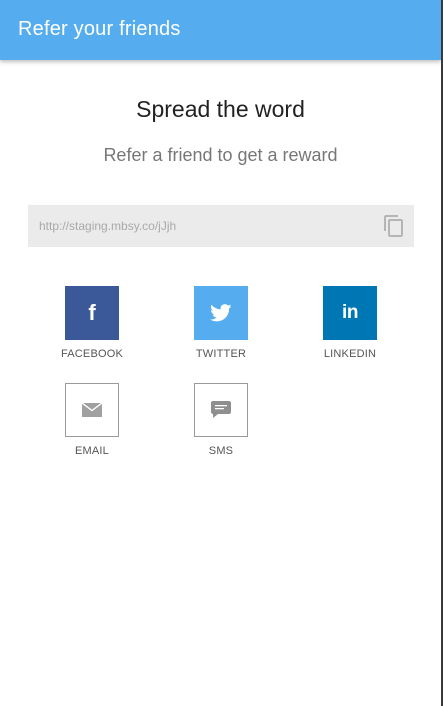 The height and width of the screenshot is (706, 443). I want to click on app-bar-title: Refer your friends, so click(99, 29).